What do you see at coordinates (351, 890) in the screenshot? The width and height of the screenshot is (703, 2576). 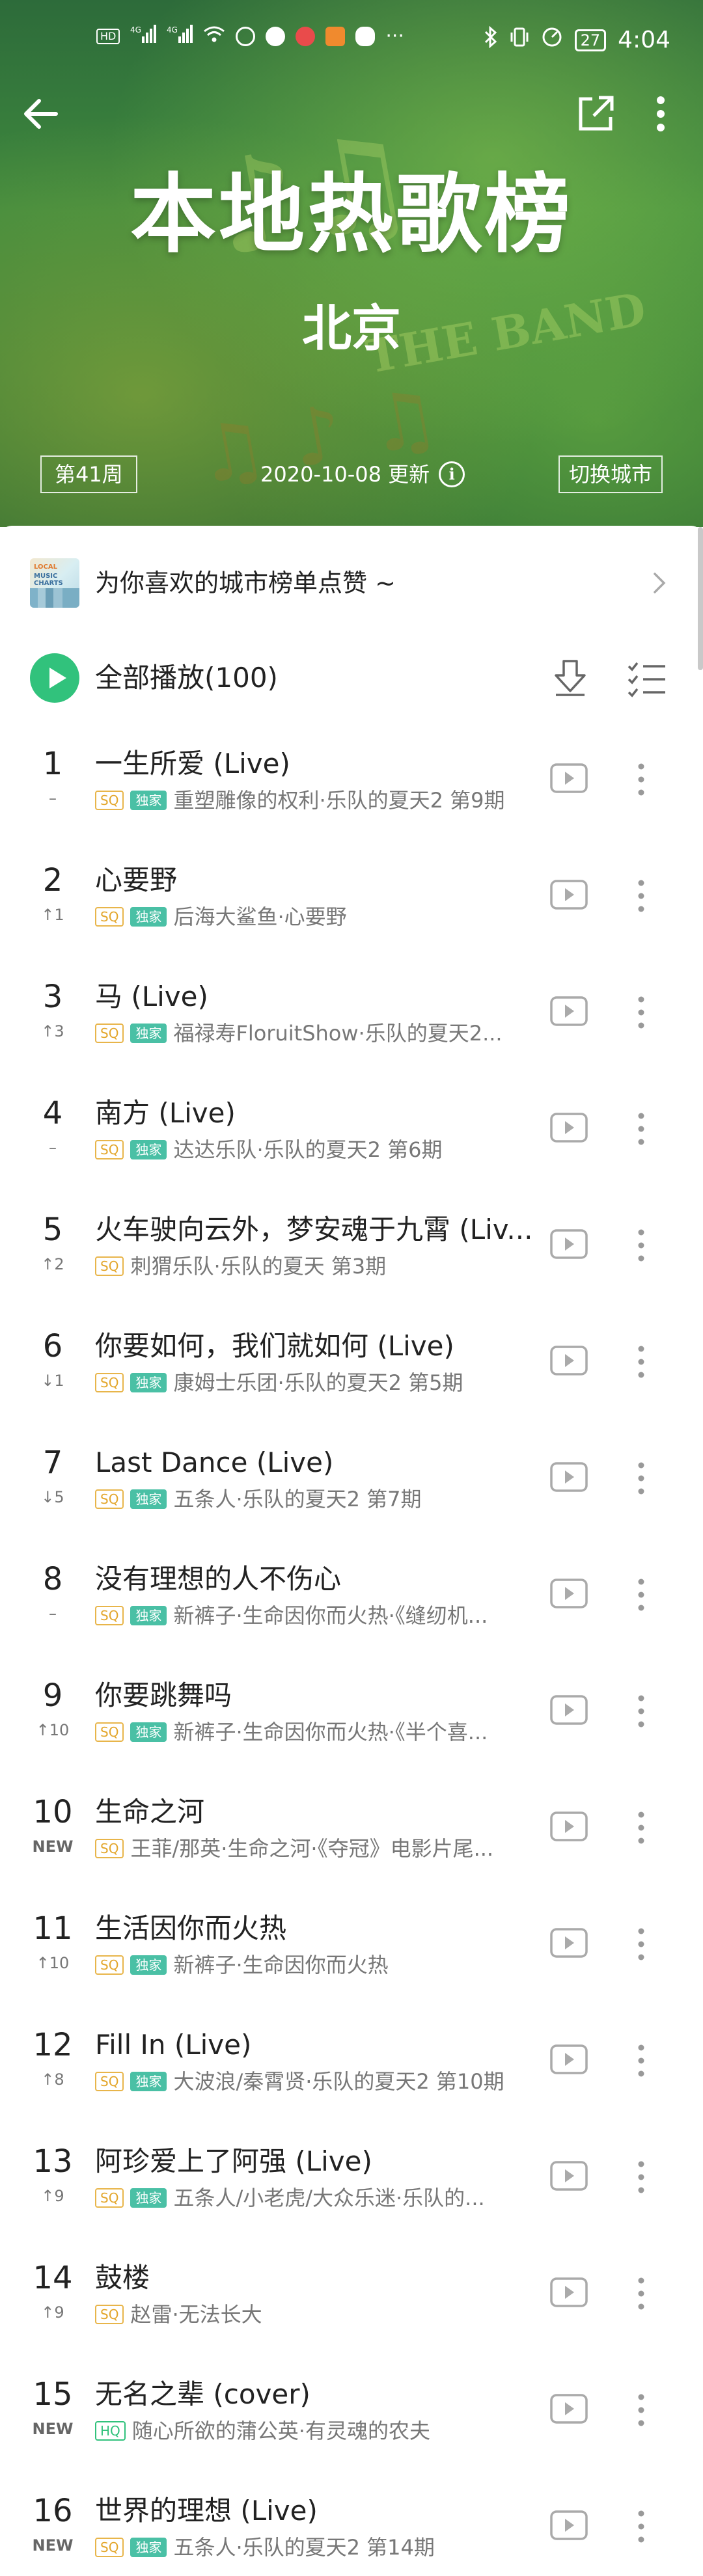 I see `song-row: 2 ↑1 心要野 SQ 独家 后海大鲨鱼·心要野` at bounding box center [351, 890].